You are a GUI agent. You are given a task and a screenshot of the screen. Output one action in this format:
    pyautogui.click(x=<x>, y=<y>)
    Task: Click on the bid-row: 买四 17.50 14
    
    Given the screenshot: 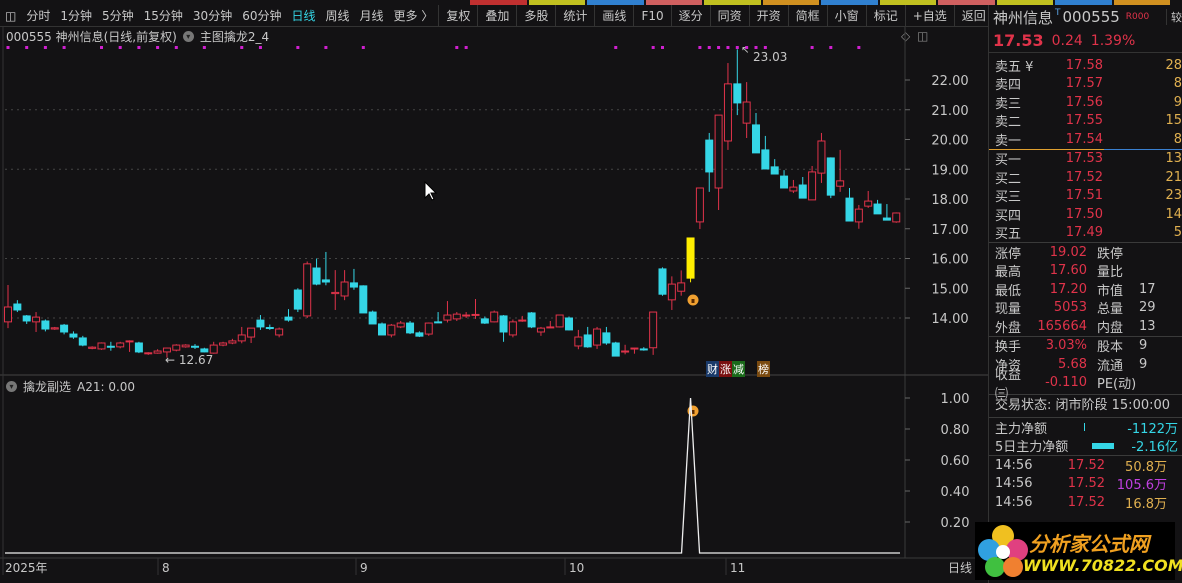 What is the action you would take?
    pyautogui.click(x=1085, y=214)
    